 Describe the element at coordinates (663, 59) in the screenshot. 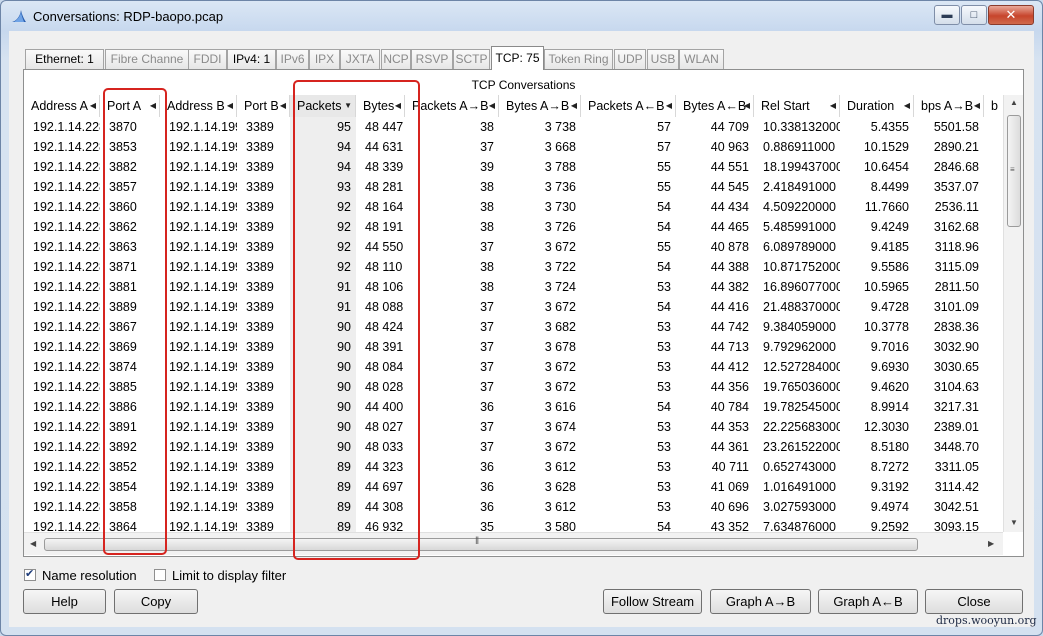

I see `tab-usb: USB` at that location.